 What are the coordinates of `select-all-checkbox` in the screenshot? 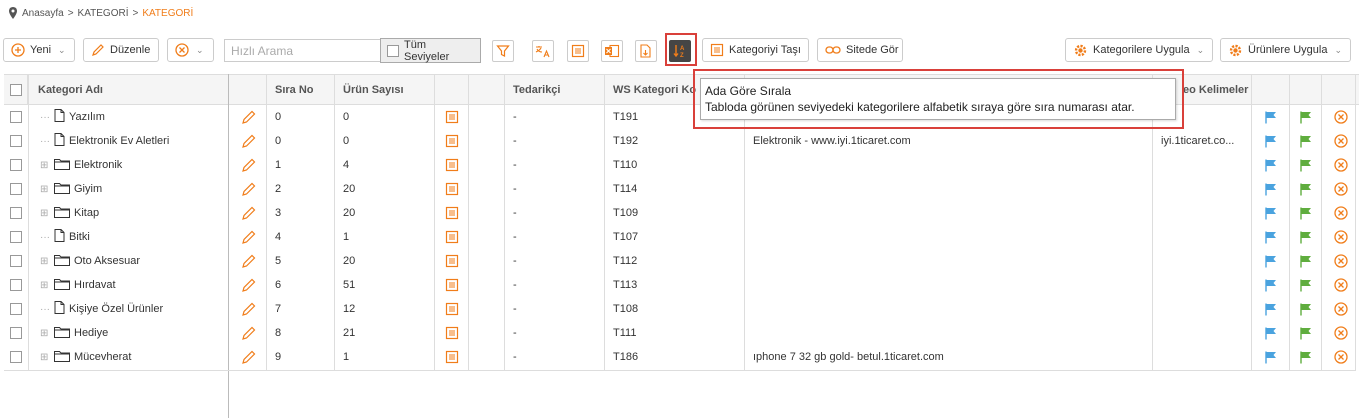 It's located at (15, 89).